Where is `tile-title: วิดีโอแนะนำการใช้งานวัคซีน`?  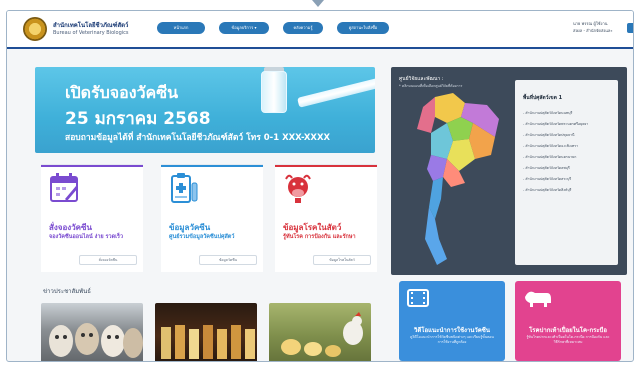 tile-title: วิดีโอแนะนำการใช้งานวัคซีน is located at coordinates (452, 330).